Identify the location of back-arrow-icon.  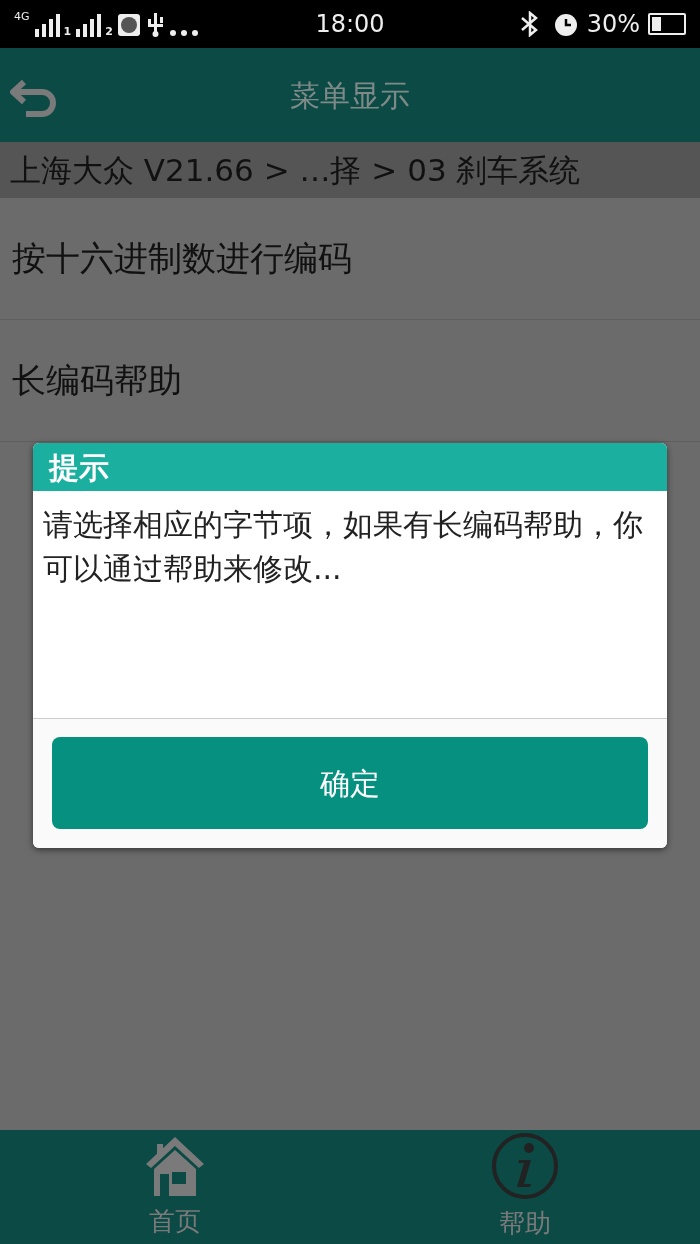
(34, 98).